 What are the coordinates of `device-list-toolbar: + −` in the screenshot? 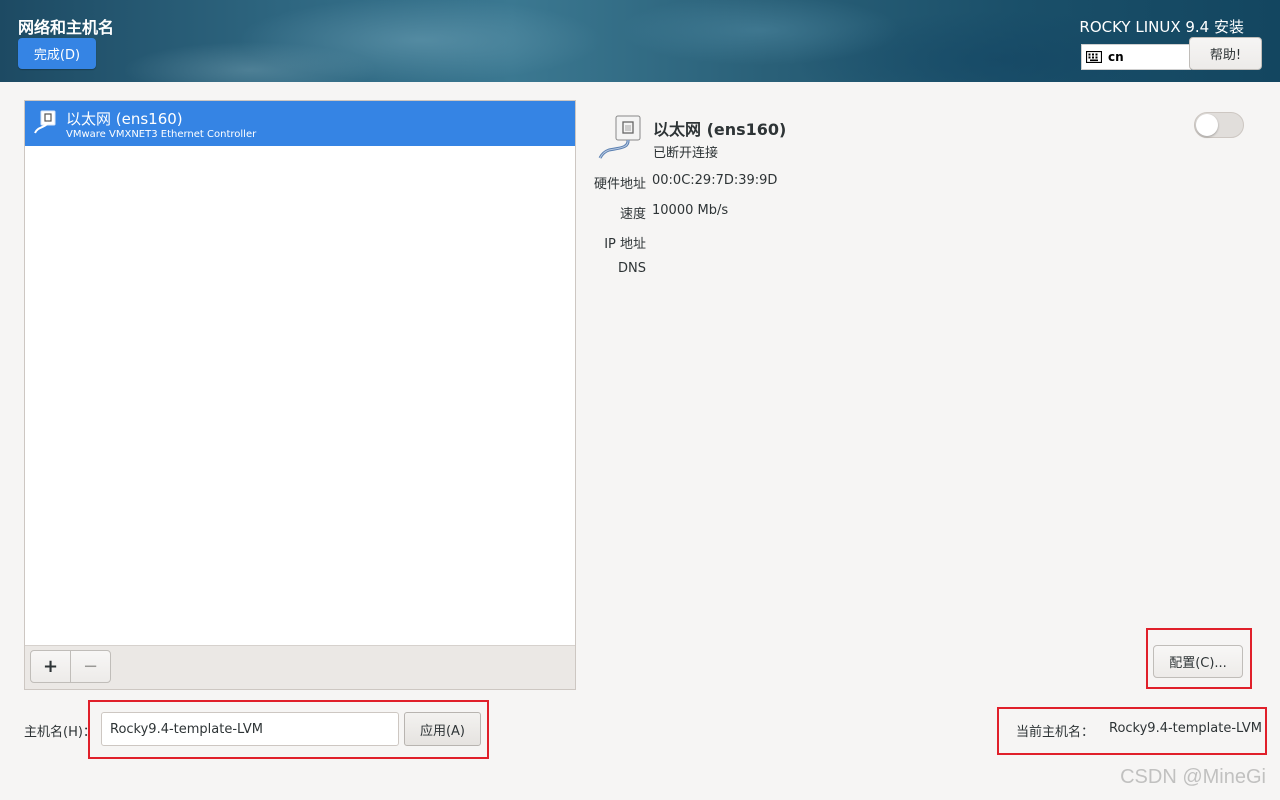 It's located at (300, 667).